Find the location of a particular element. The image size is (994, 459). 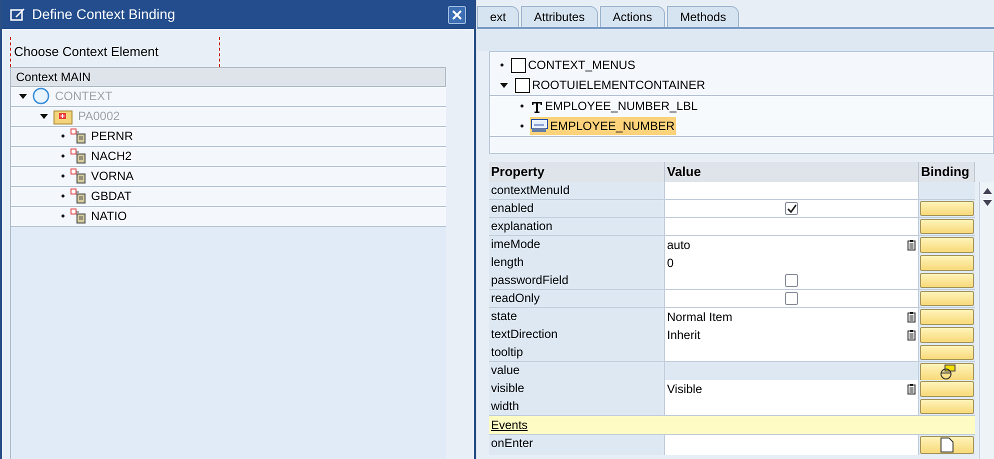

value-cell: 0 is located at coordinates (792, 263).